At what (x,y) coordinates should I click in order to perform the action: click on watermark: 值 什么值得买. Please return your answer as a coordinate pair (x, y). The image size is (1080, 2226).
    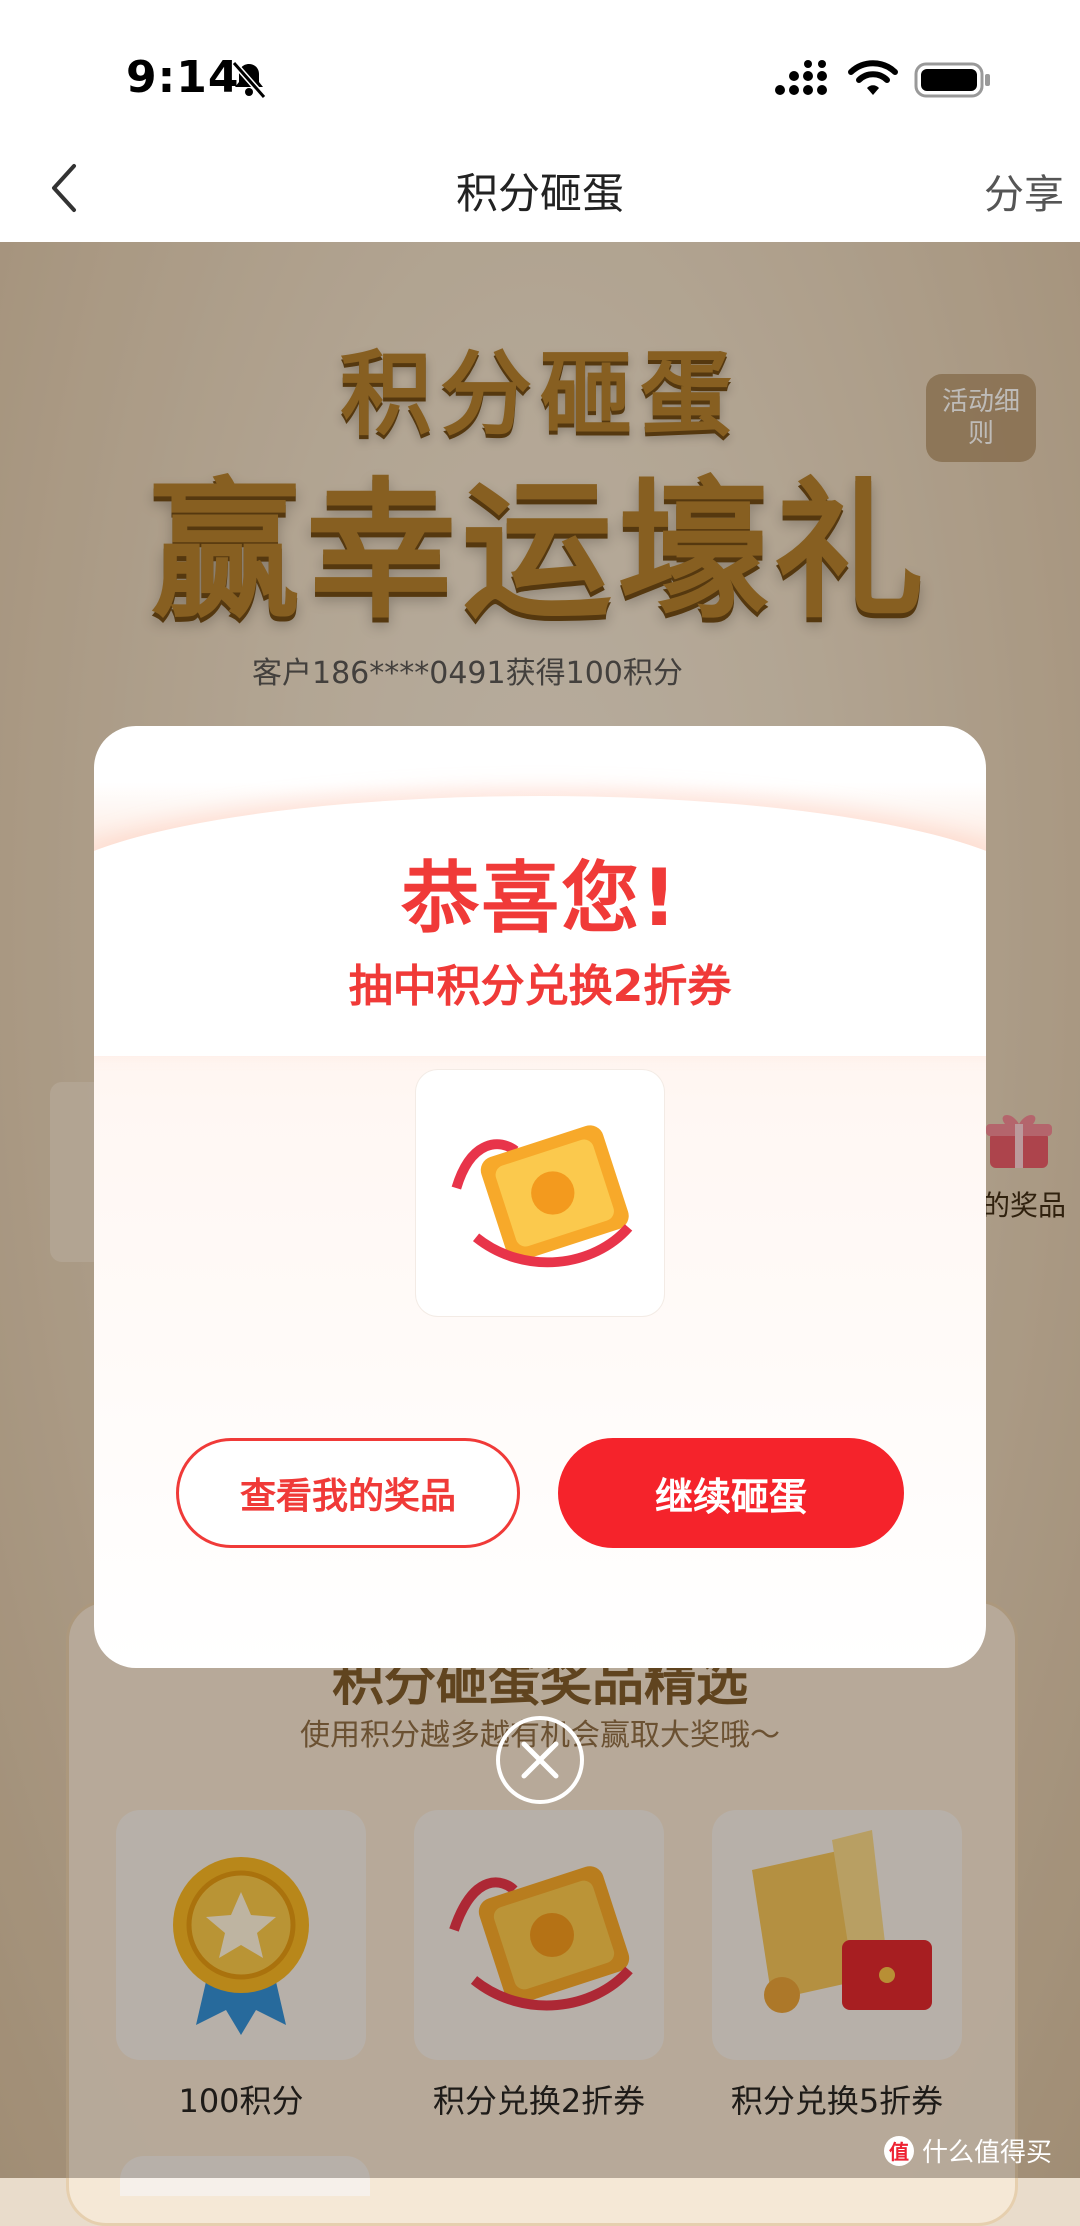
    Looking at the image, I should click on (967, 2150).